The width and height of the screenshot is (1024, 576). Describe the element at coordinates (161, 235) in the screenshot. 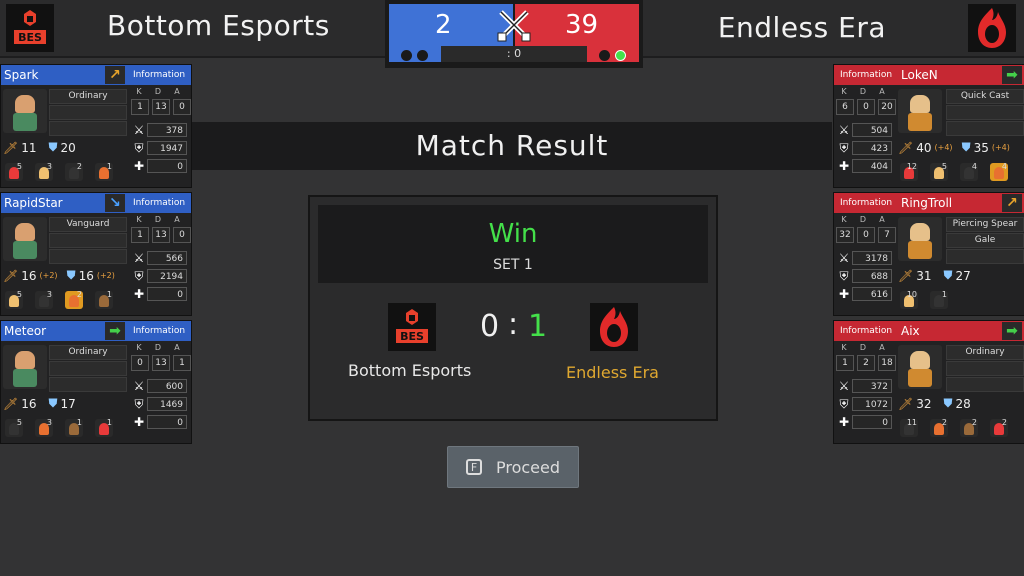

I see `kda-values: 1 13 0` at that location.